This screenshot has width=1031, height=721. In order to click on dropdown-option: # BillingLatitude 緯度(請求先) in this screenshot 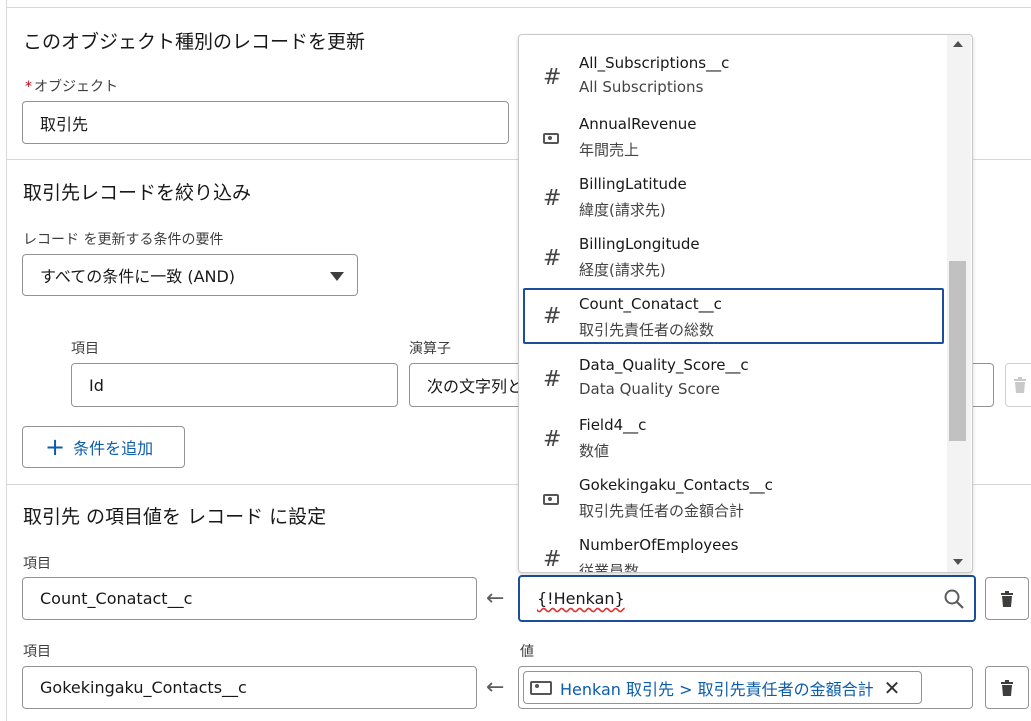, I will do `click(733, 198)`.